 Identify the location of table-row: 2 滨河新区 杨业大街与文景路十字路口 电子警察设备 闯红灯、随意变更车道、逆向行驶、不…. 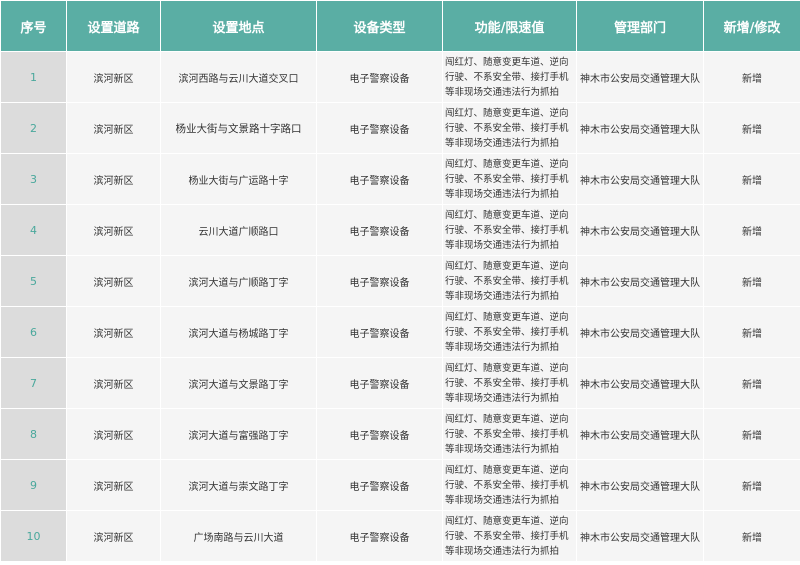
(400, 128).